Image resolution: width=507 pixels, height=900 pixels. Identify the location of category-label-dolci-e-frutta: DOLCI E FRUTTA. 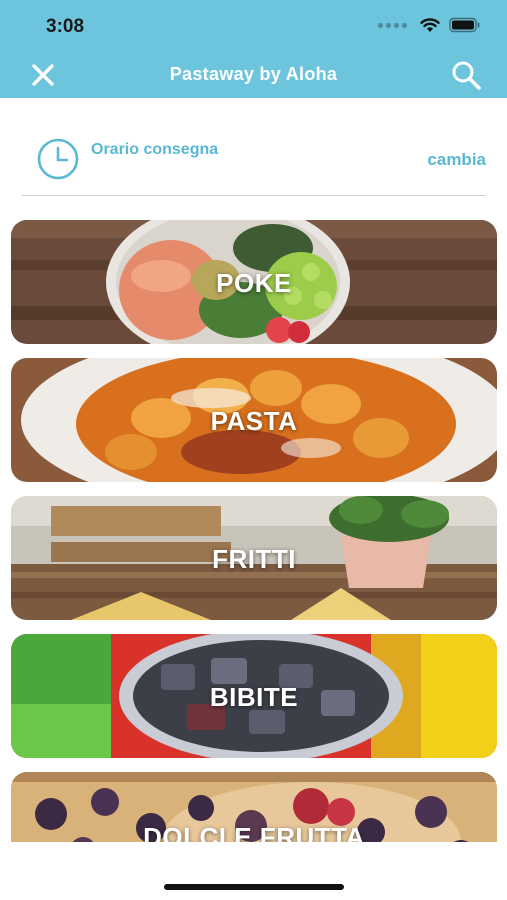
(254, 832).